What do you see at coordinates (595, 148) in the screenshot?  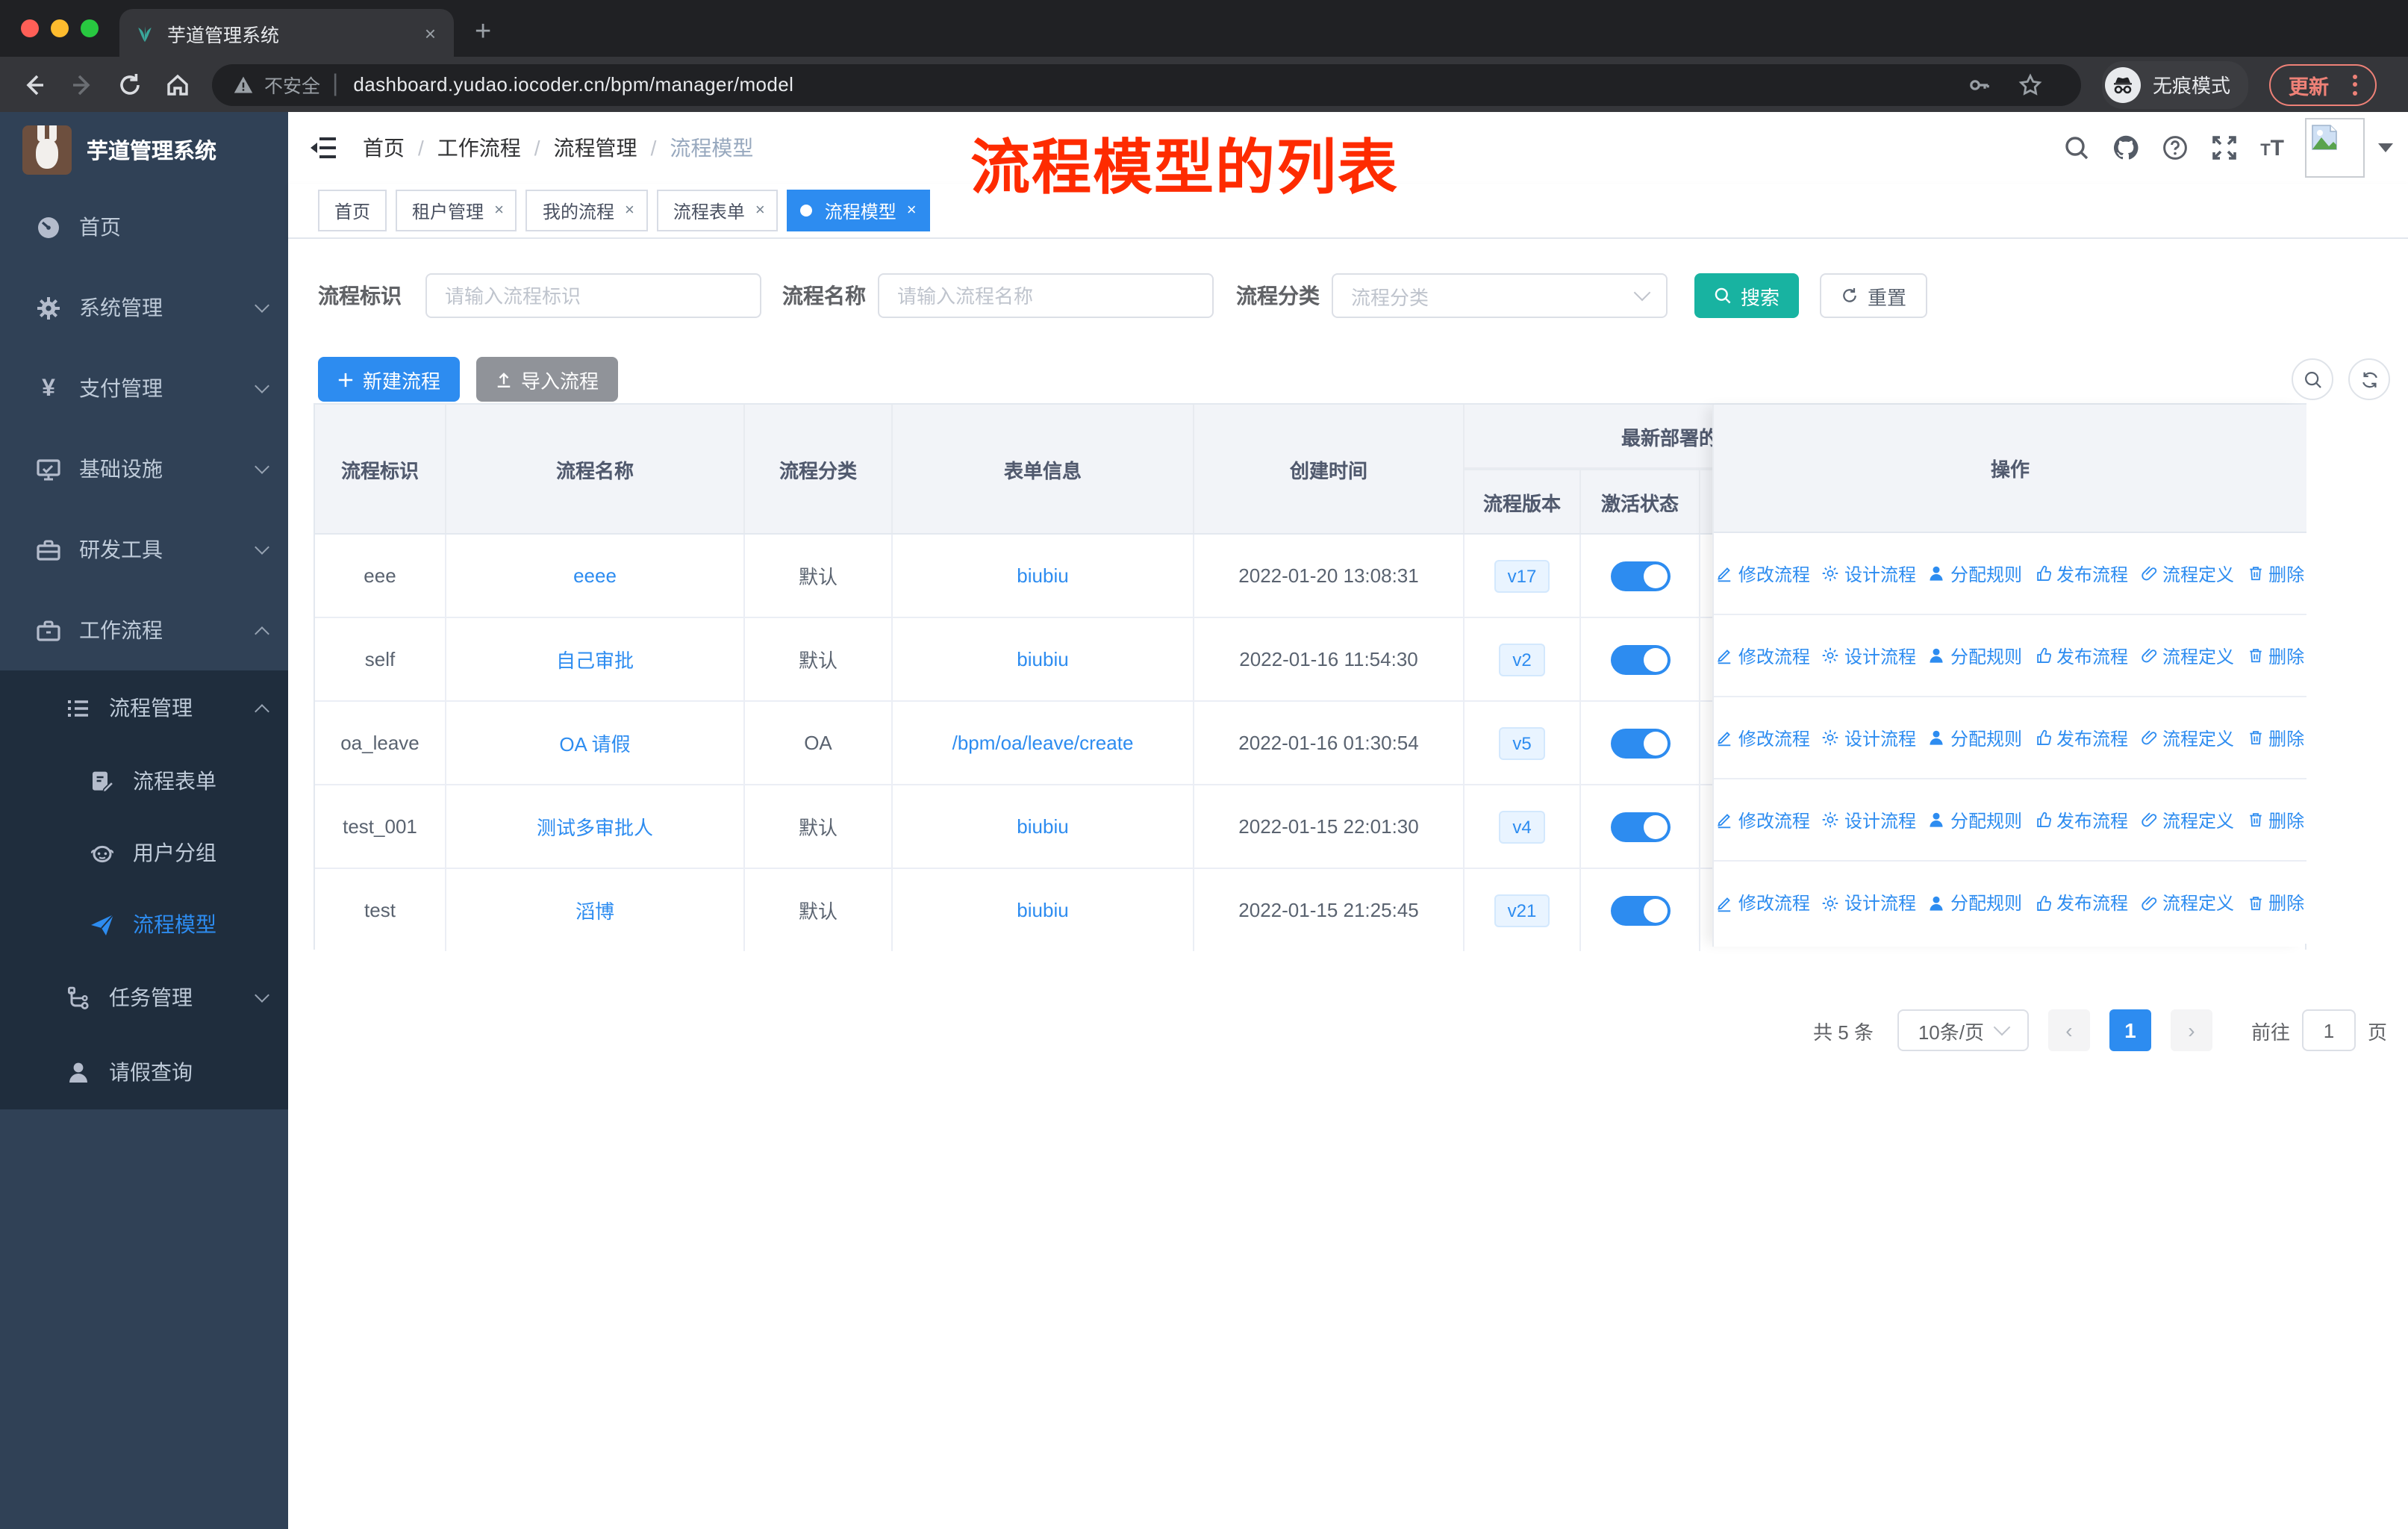 I see `breadcrumb-item: 流程管理` at bounding box center [595, 148].